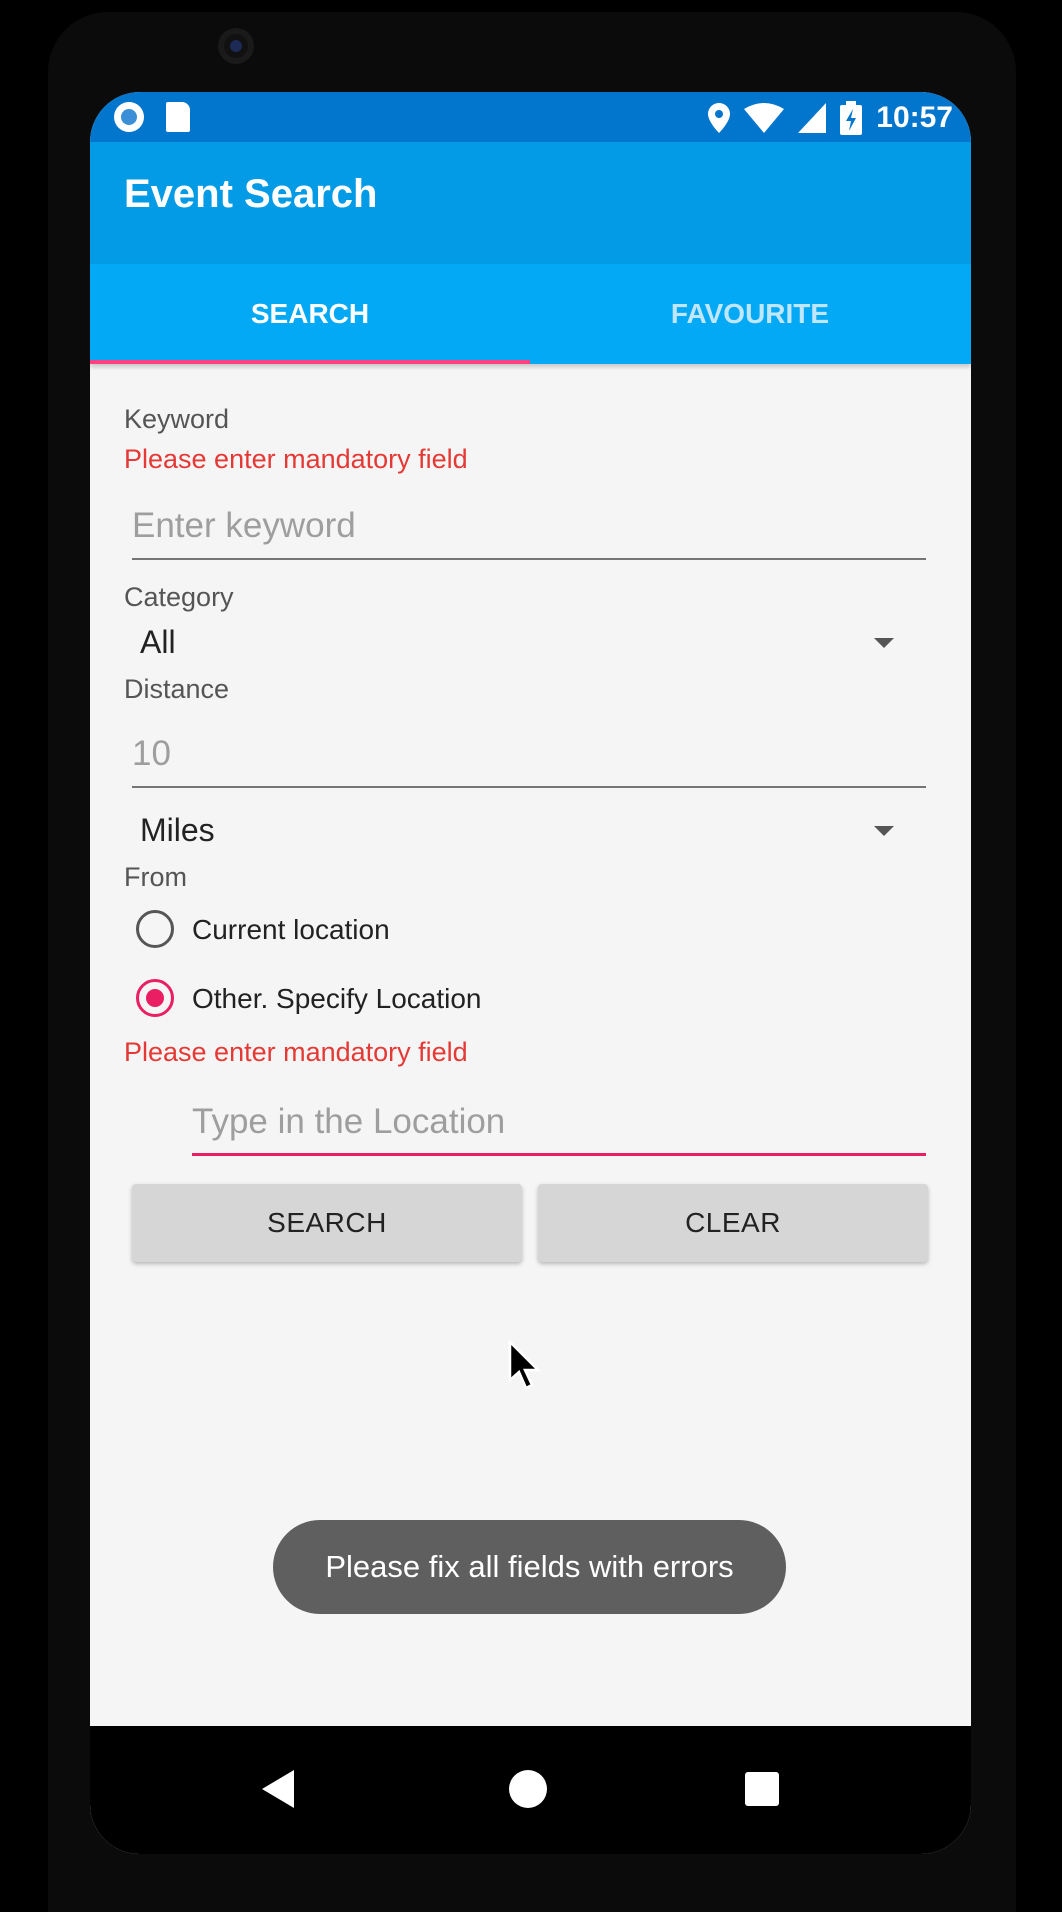 The width and height of the screenshot is (1062, 1912). Describe the element at coordinates (155, 998) in the screenshot. I see `radio-other-location` at that location.